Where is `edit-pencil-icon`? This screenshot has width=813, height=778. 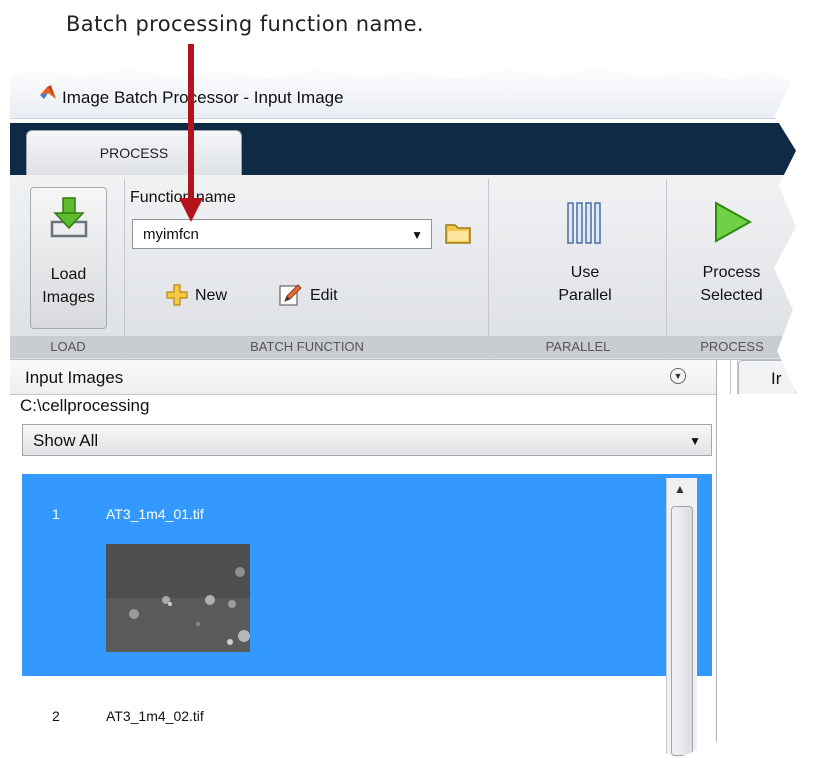
edit-pencil-icon is located at coordinates (290, 295).